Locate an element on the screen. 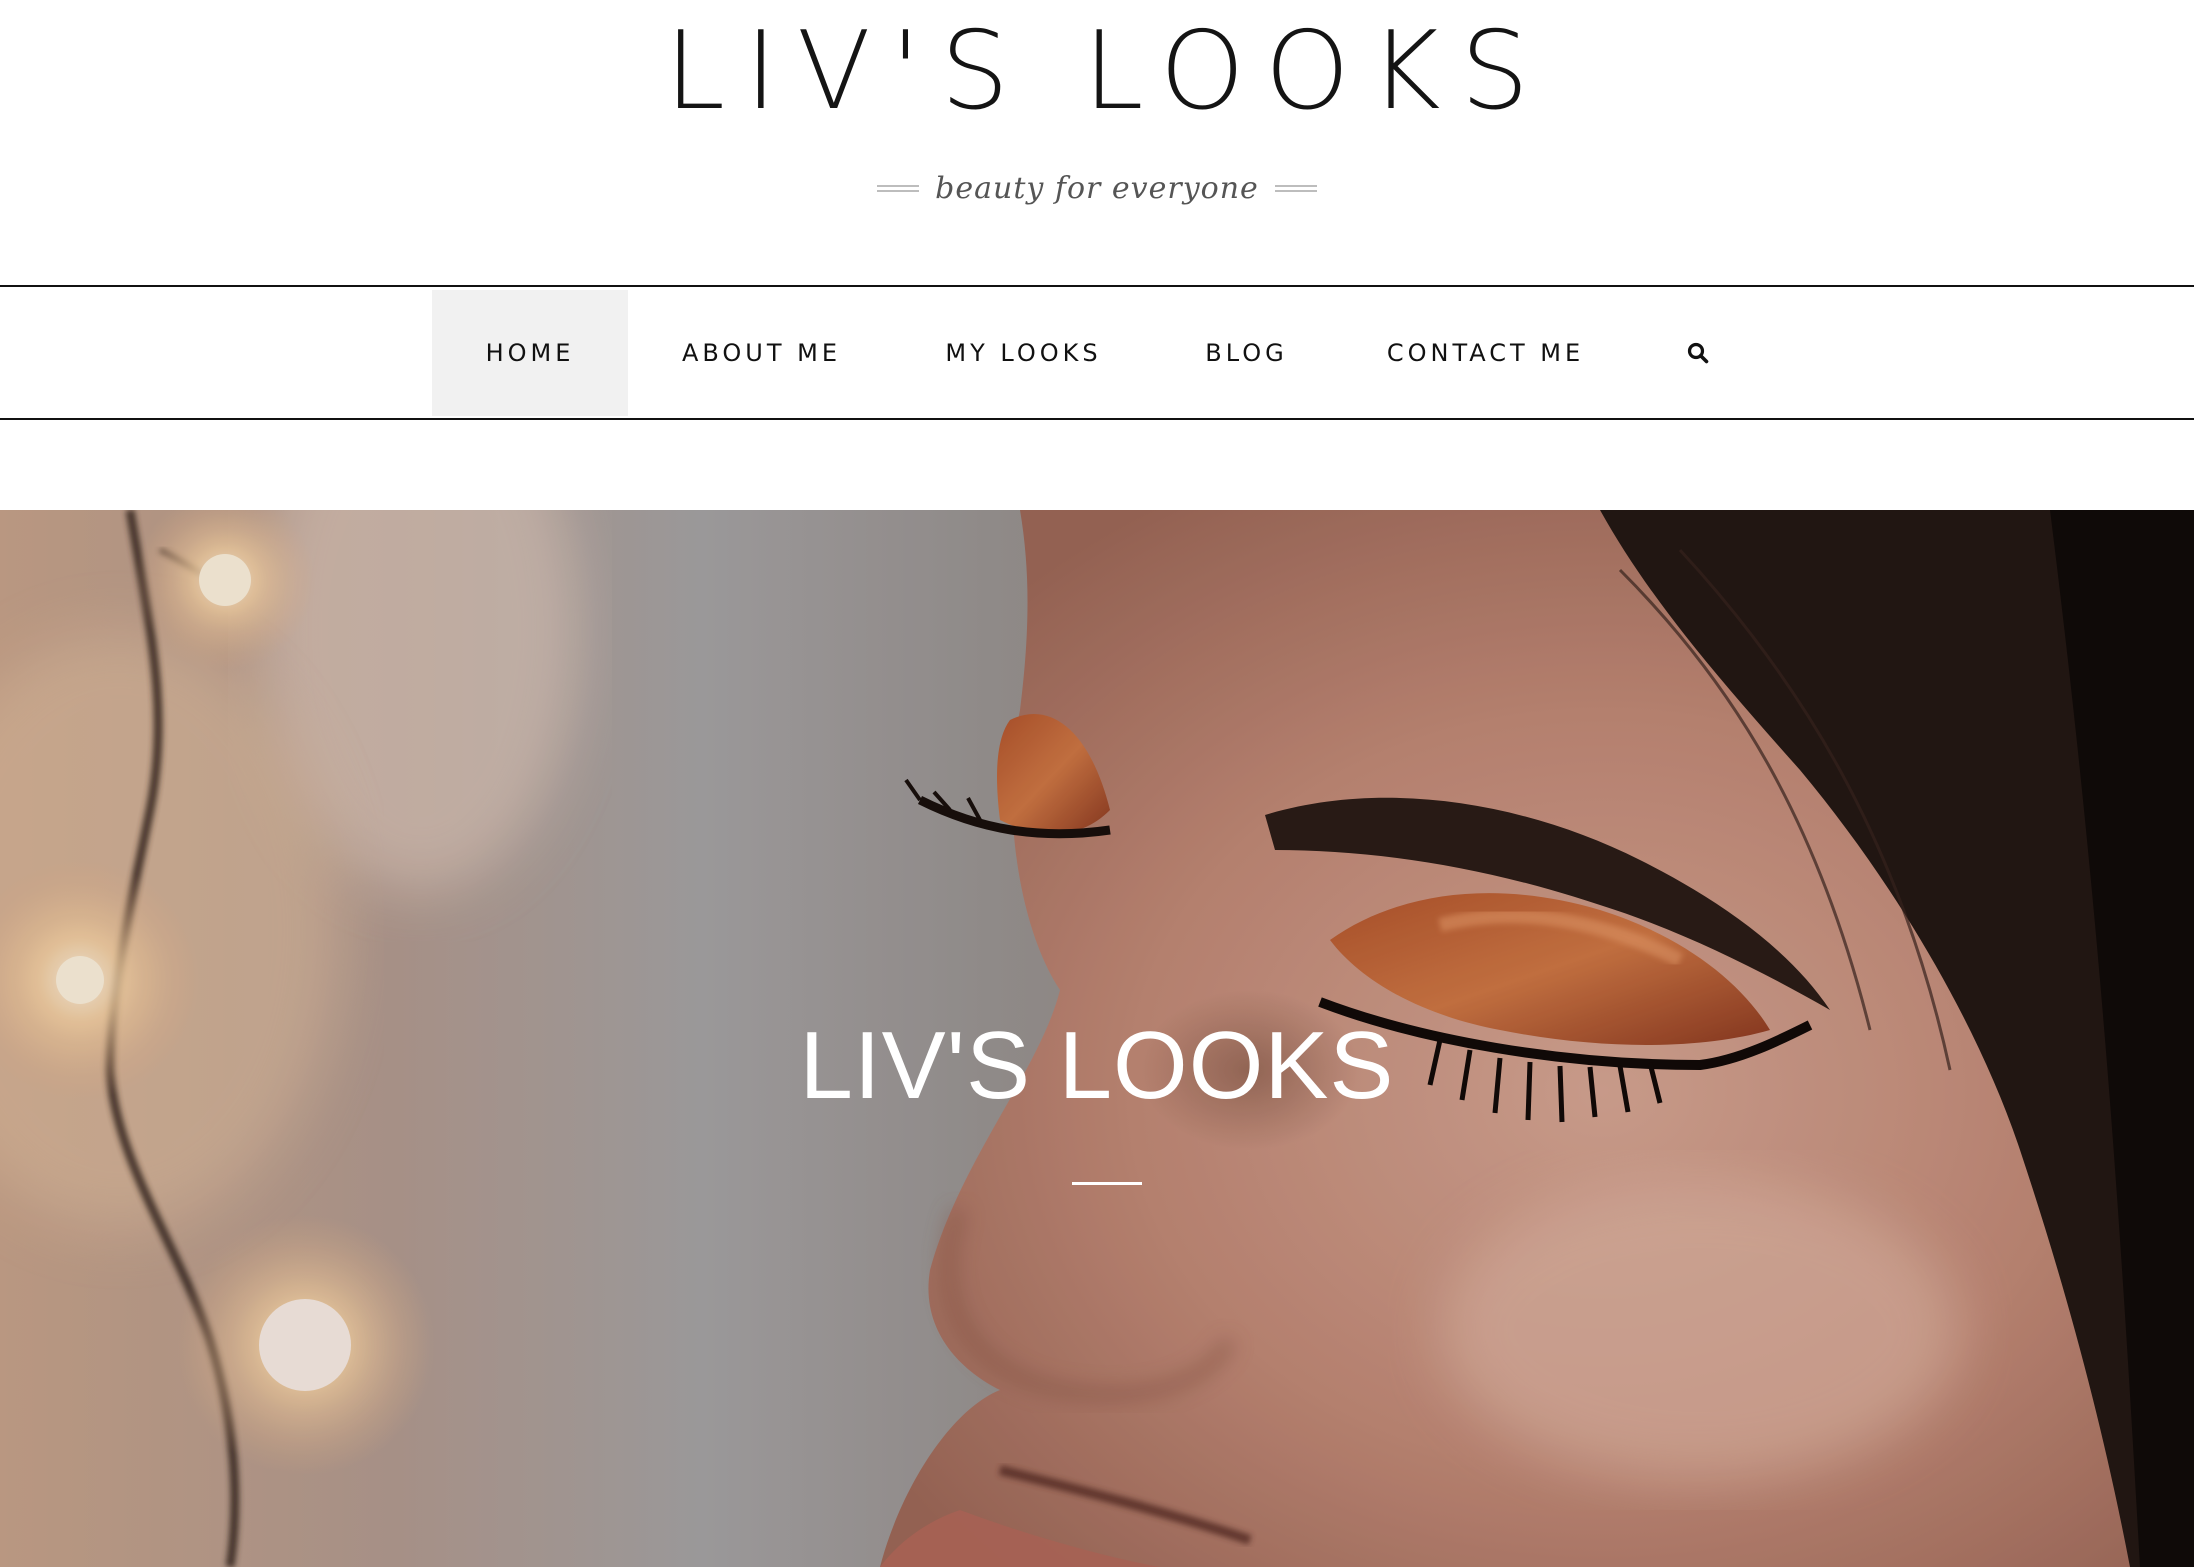  nav-item-contact-me: CONTACT ME is located at coordinates (1485, 353).